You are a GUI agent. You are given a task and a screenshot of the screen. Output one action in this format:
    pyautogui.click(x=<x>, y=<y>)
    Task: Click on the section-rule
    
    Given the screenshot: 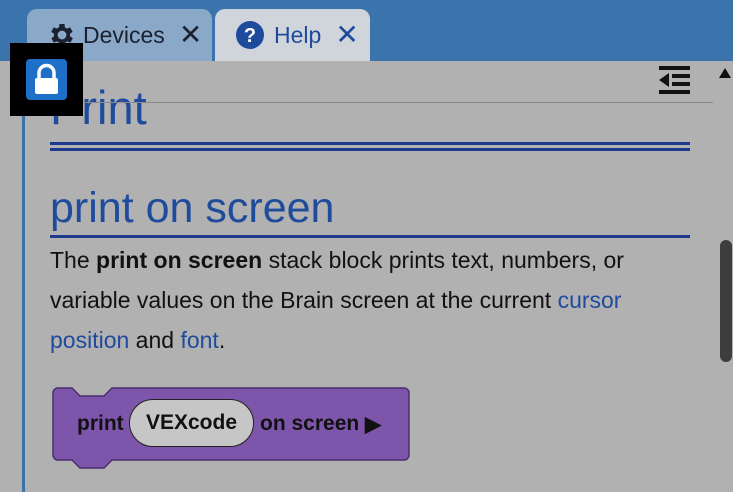 What is the action you would take?
    pyautogui.click(x=370, y=236)
    